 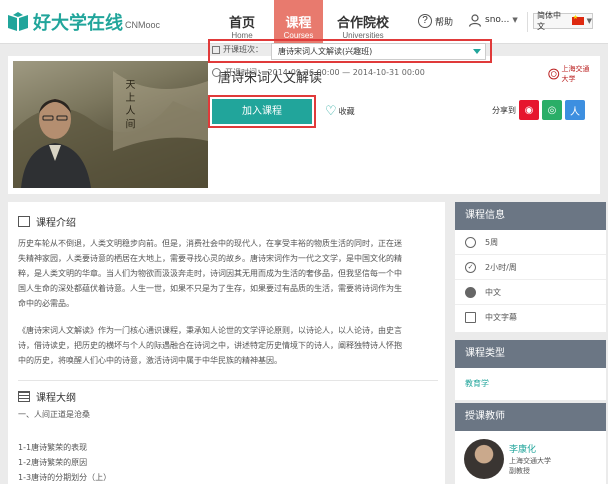 What do you see at coordinates (529, 110) in the screenshot?
I see `weibo-icon: ◉` at bounding box center [529, 110].